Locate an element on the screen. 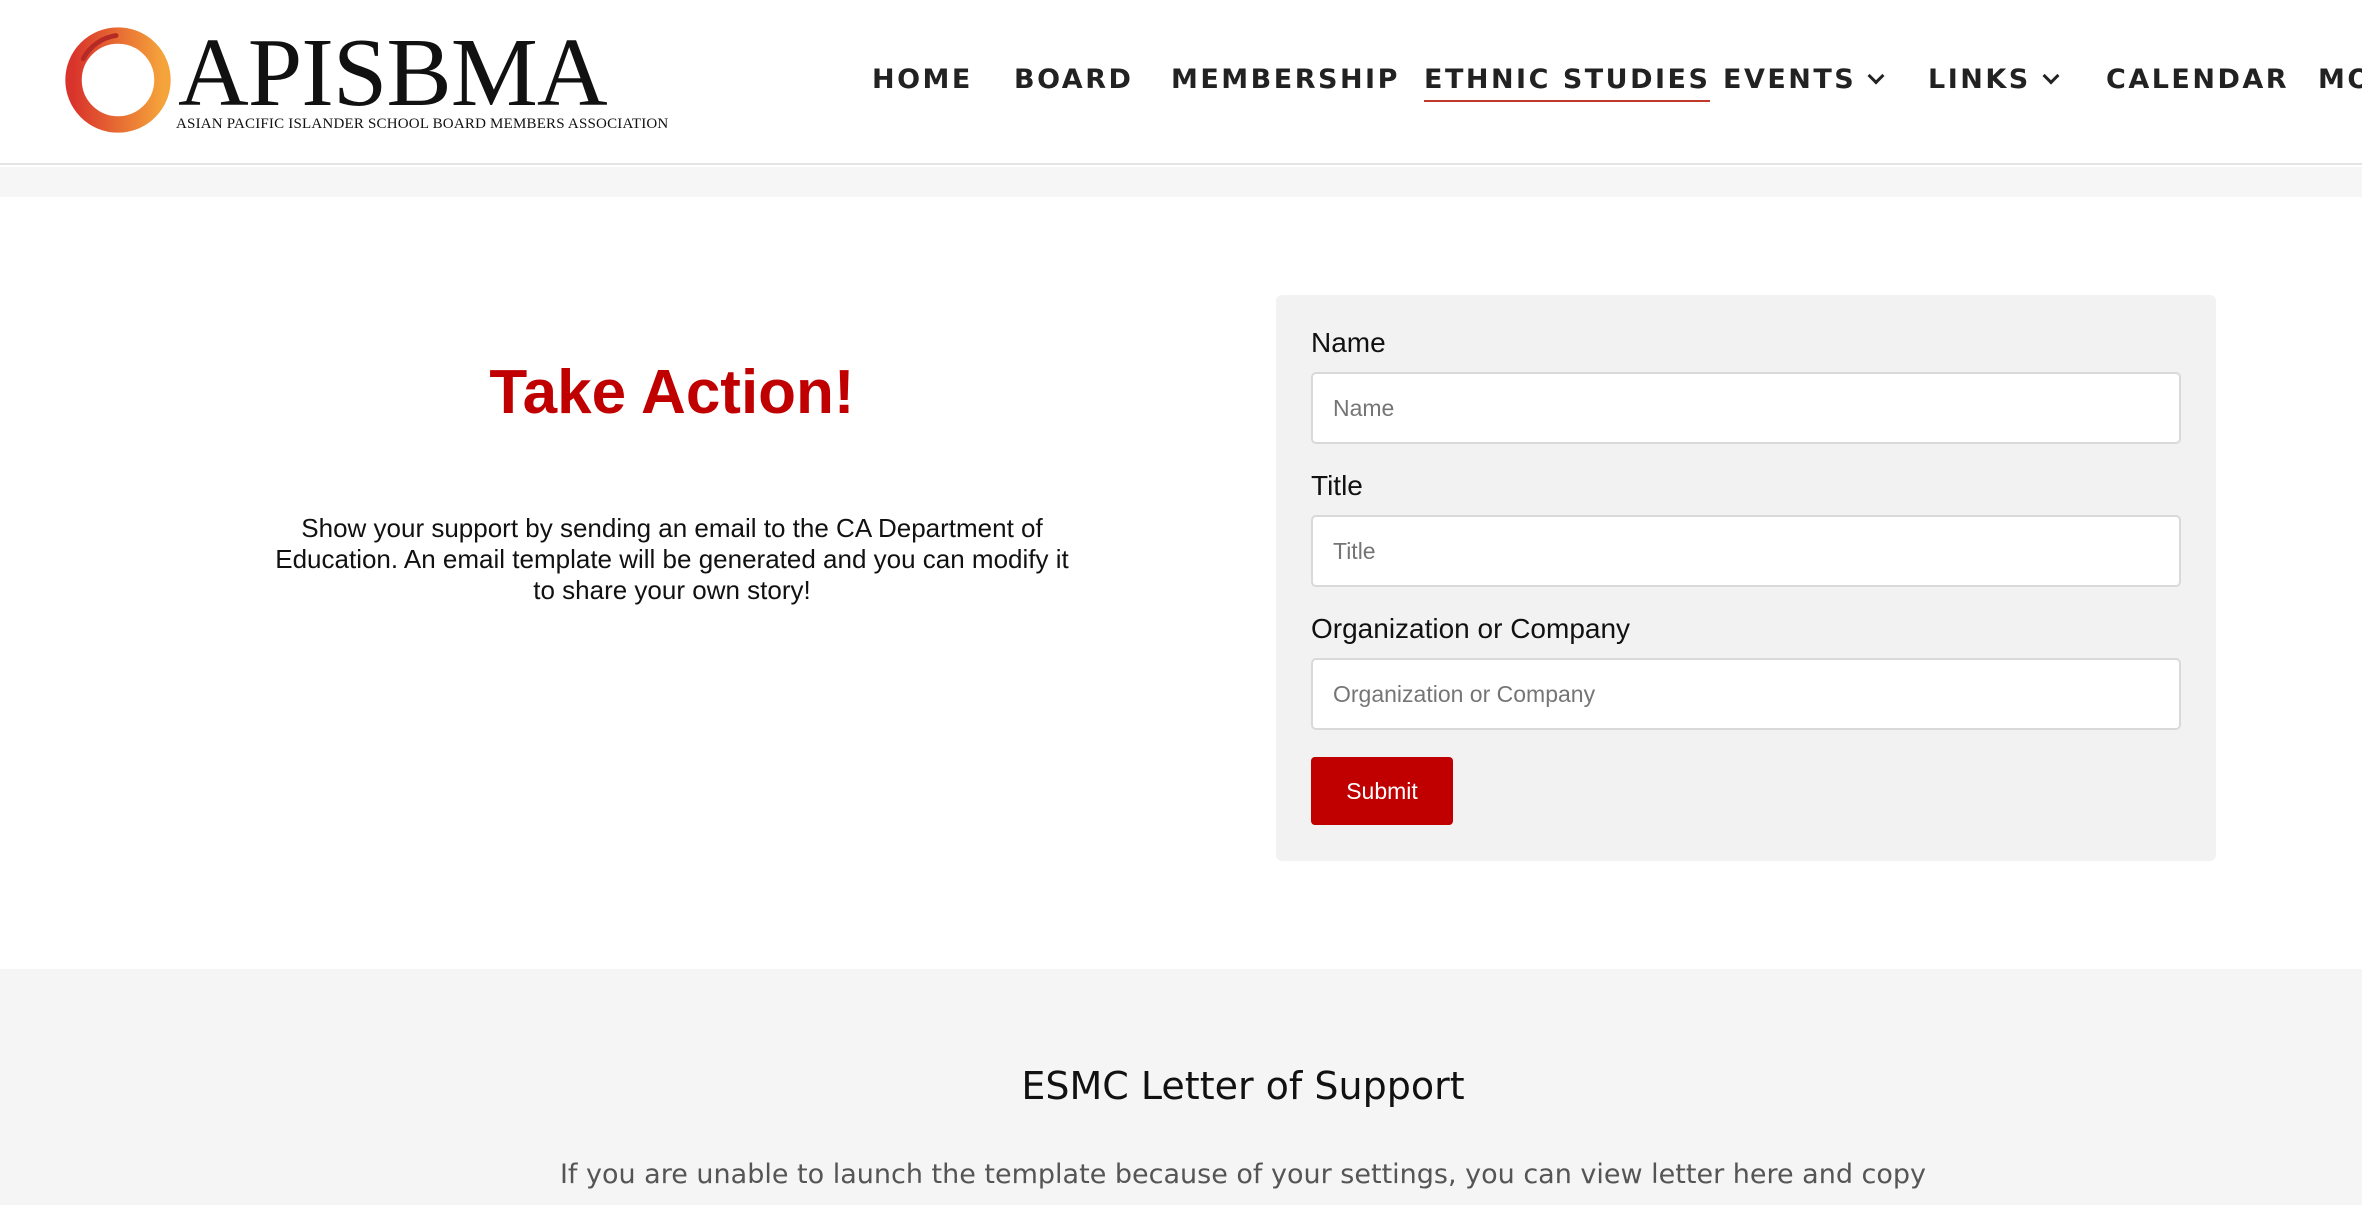  nav-item-label: MO is located at coordinates (2340, 79).